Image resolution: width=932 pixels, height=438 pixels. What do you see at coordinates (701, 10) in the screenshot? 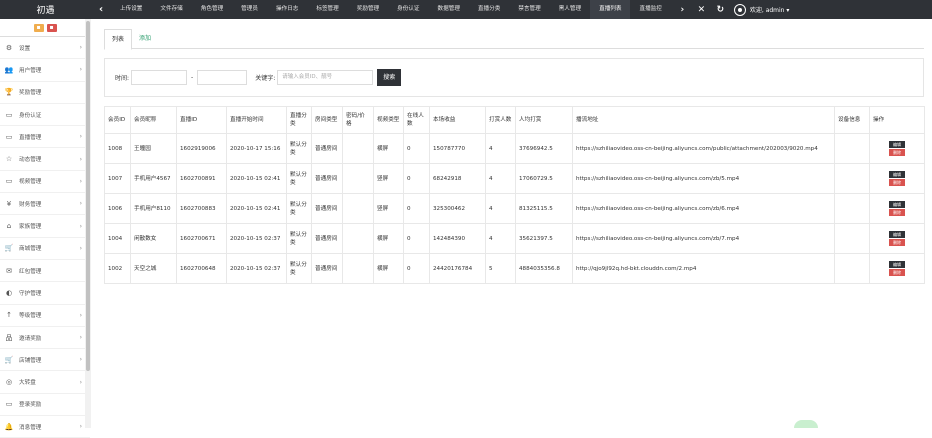
I see `close-icon: ✕` at bounding box center [701, 10].